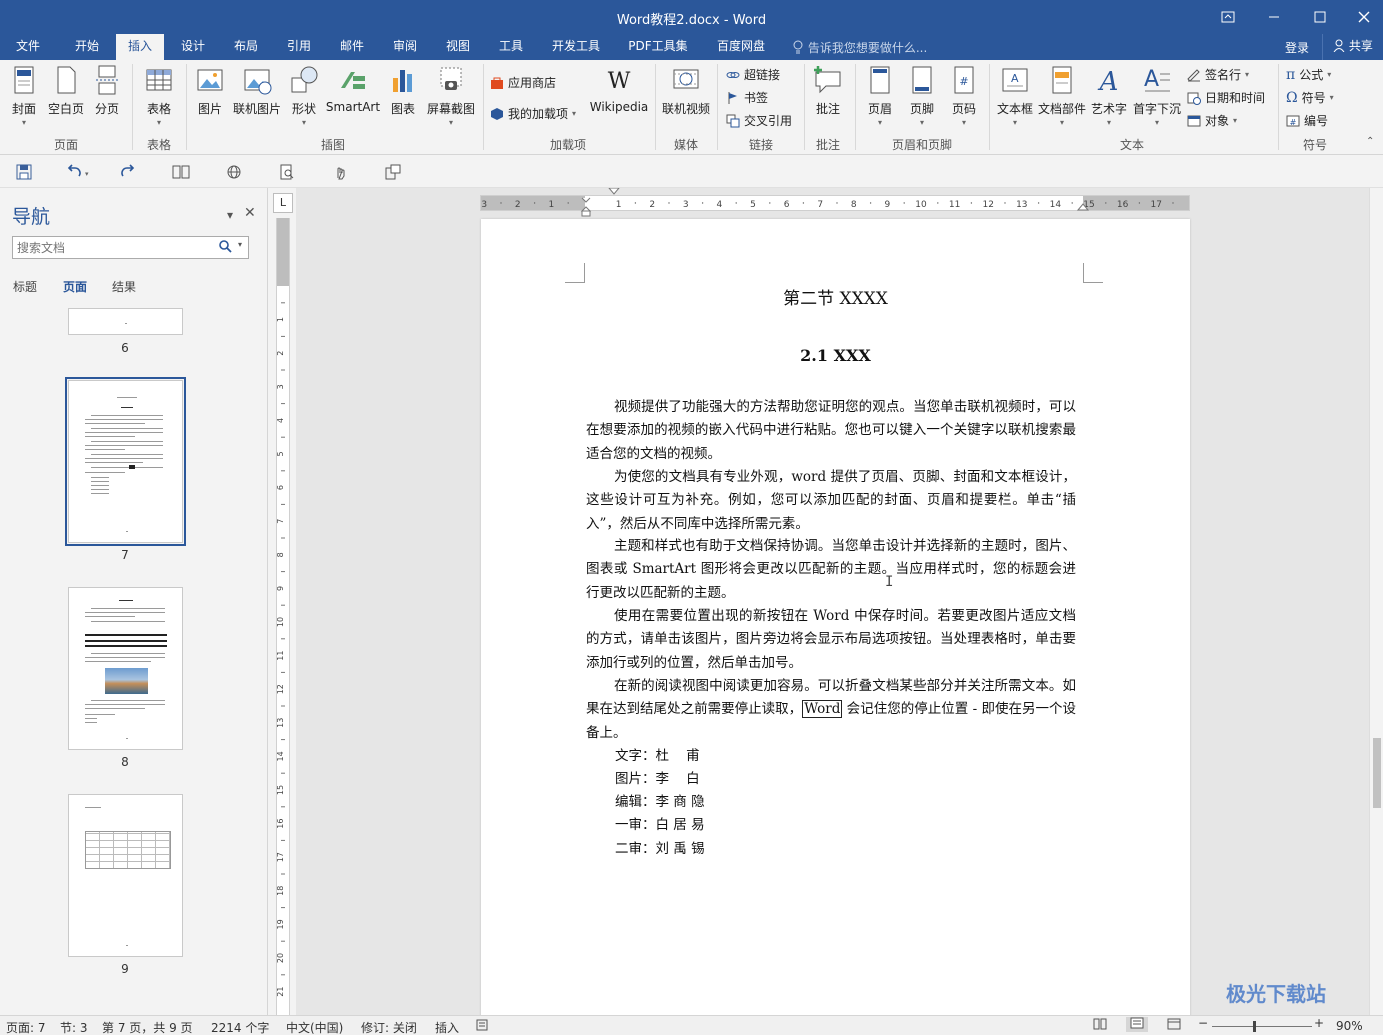 Image resolution: width=1383 pixels, height=1035 pixels. Describe the element at coordinates (66, 90) in the screenshot. I see `blank-page-button: 空白页` at that location.